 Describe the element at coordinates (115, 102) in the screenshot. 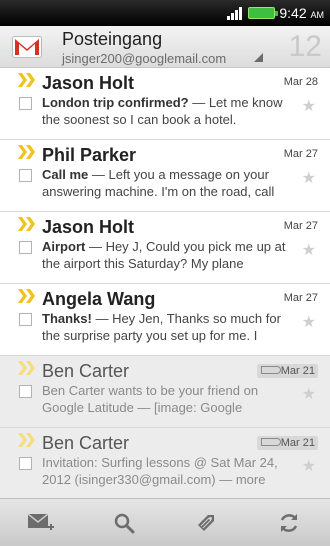

I see `mail-subject: London trip confirmed?` at that location.